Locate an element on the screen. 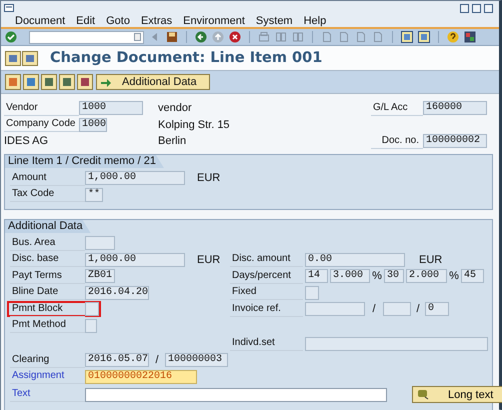  vendor-name: vendor is located at coordinates (175, 108).